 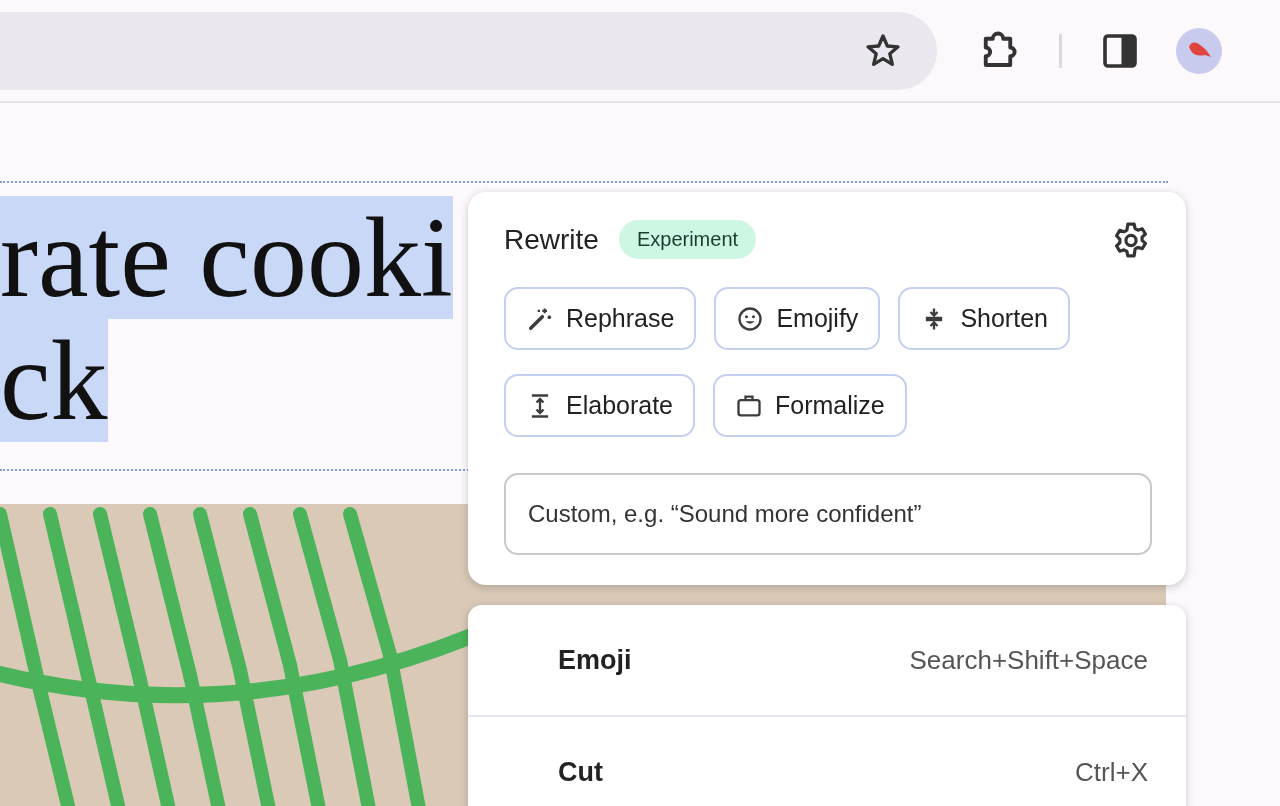 What do you see at coordinates (600, 318) in the screenshot?
I see `rewrite-option: Rephrase` at bounding box center [600, 318].